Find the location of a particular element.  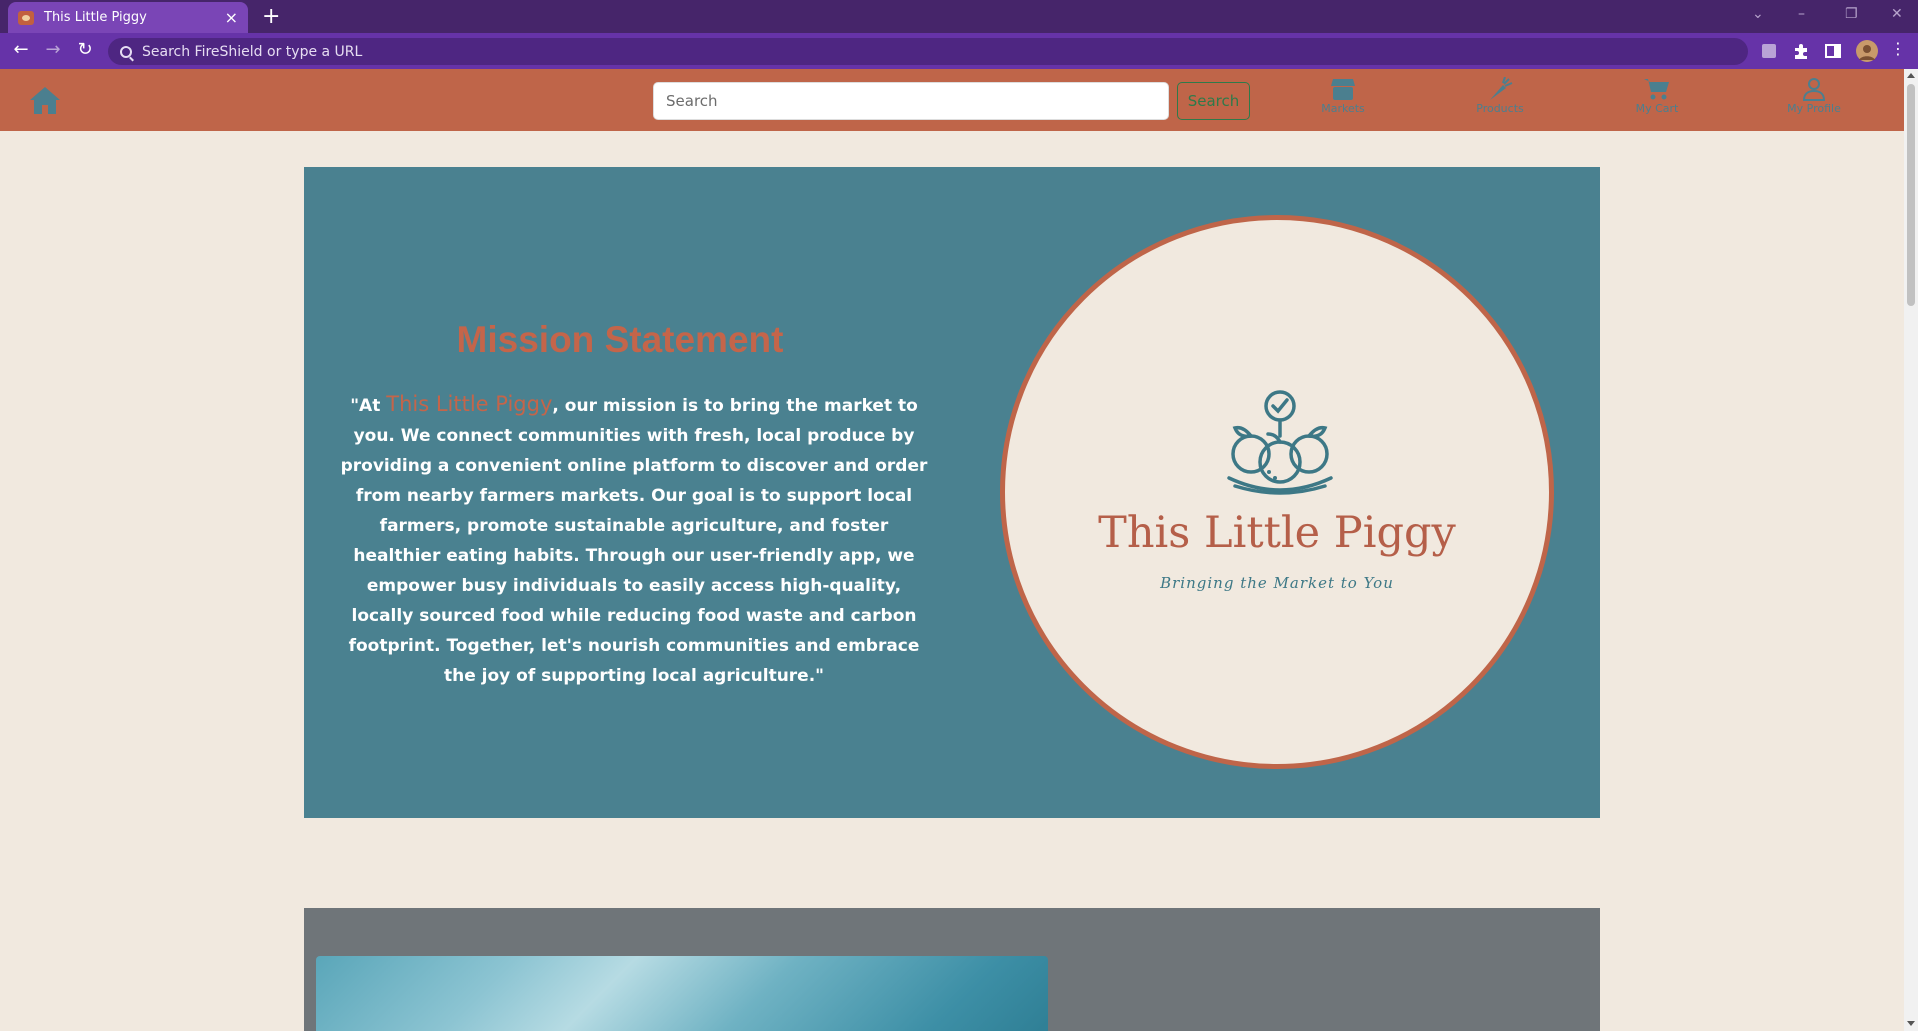

tab-title: This Little Piggy is located at coordinates (95, 17).